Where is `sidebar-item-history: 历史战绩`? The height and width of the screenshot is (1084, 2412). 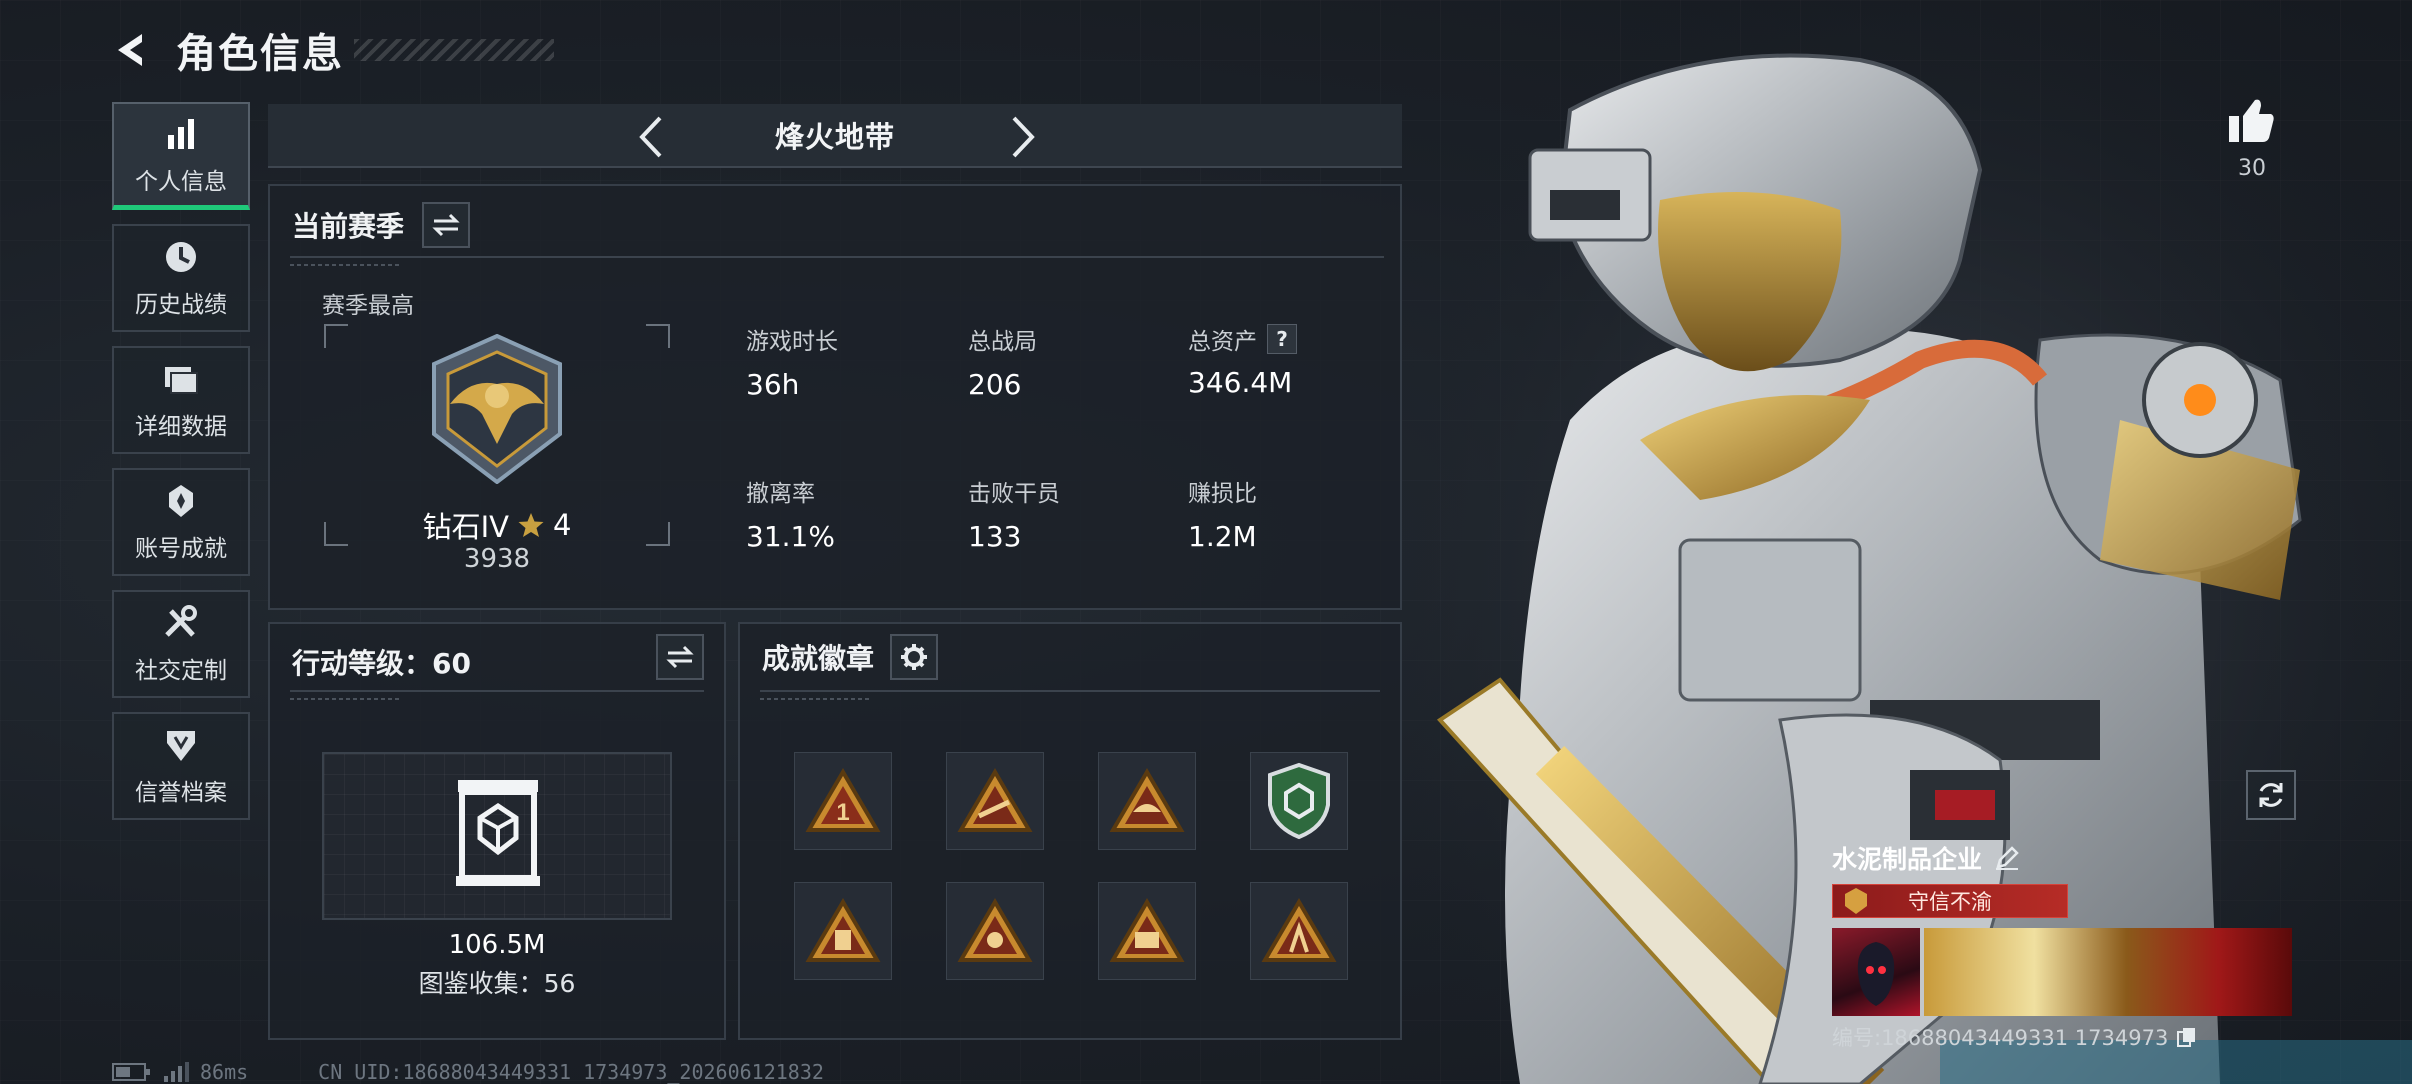 sidebar-item-history: 历史战绩 is located at coordinates (181, 278).